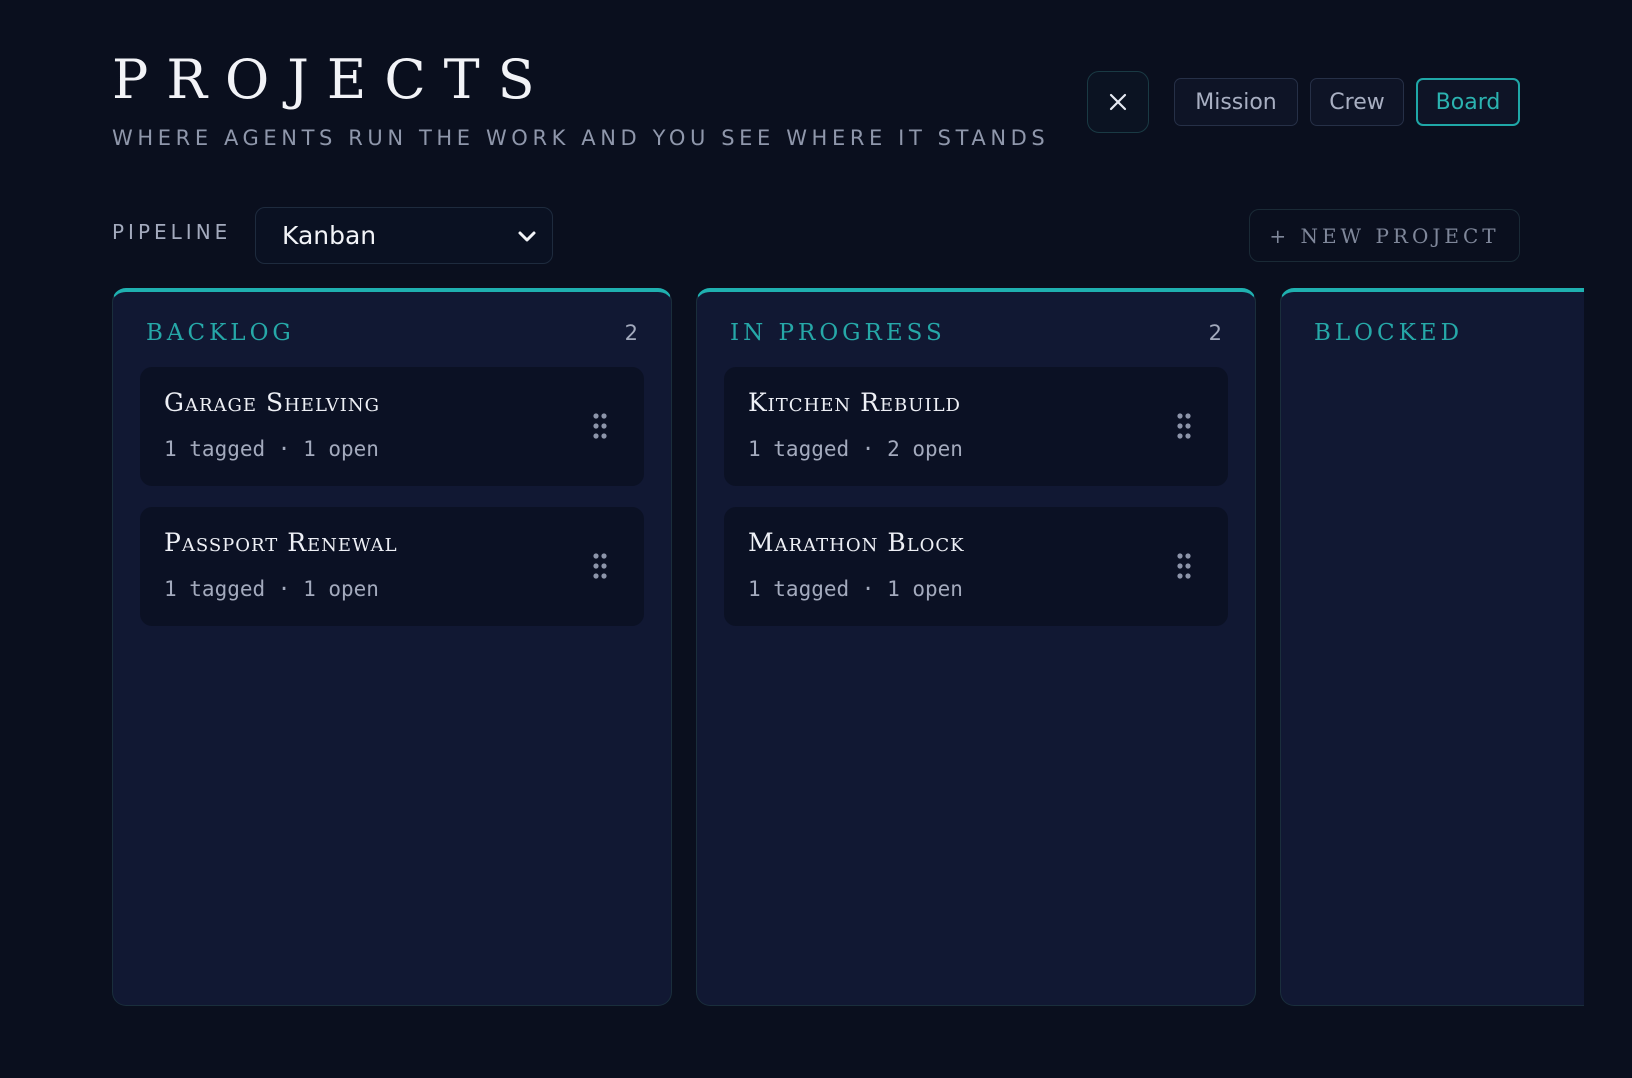 The height and width of the screenshot is (1078, 1632). What do you see at coordinates (854, 402) in the screenshot?
I see `card-title: Kitchen Rebuild` at bounding box center [854, 402].